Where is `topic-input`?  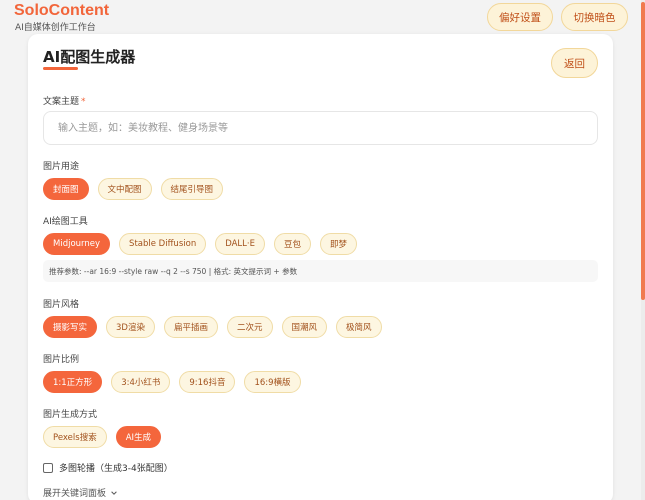 topic-input is located at coordinates (320, 128).